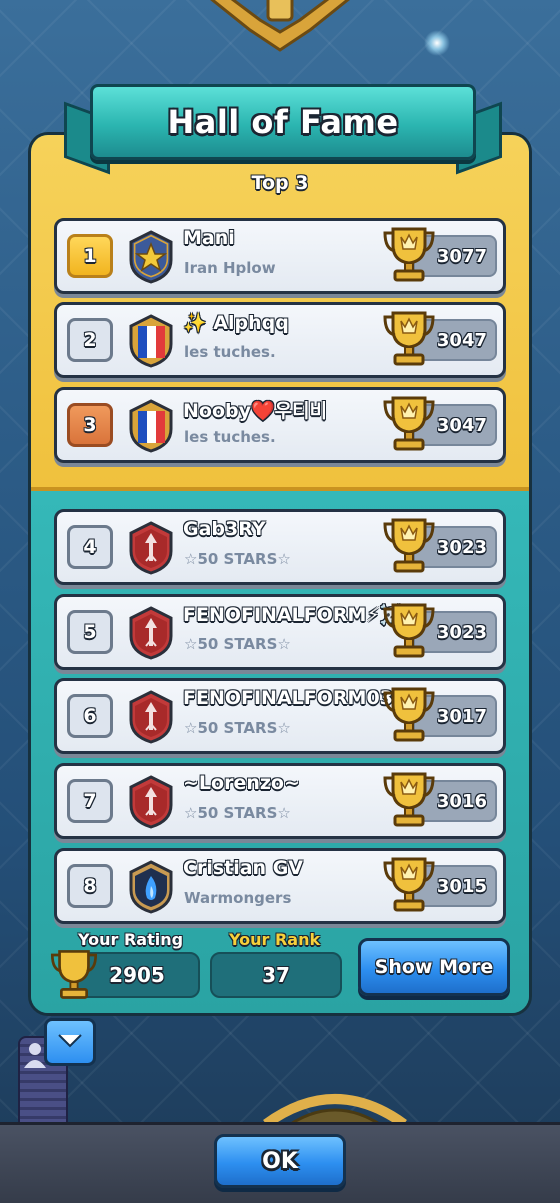  I want to click on show-more-label: Show More, so click(434, 967).